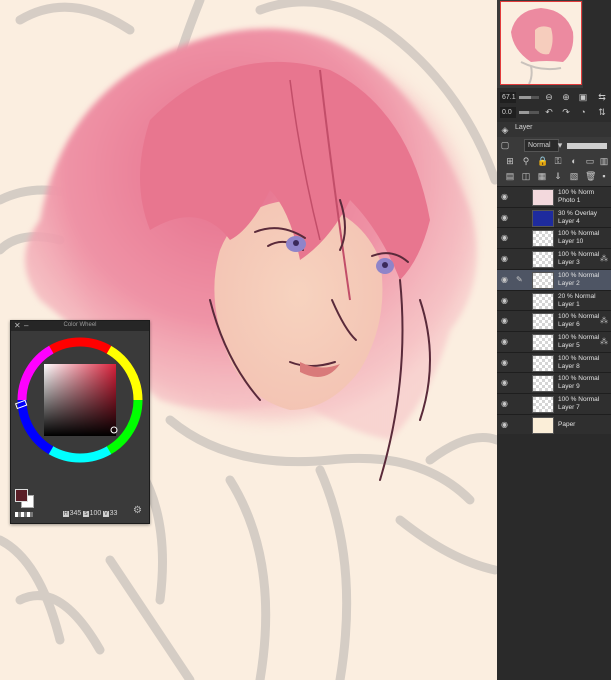 The height and width of the screenshot is (680, 611). Describe the element at coordinates (602, 97) in the screenshot. I see `flip-icon: ⇆` at that location.